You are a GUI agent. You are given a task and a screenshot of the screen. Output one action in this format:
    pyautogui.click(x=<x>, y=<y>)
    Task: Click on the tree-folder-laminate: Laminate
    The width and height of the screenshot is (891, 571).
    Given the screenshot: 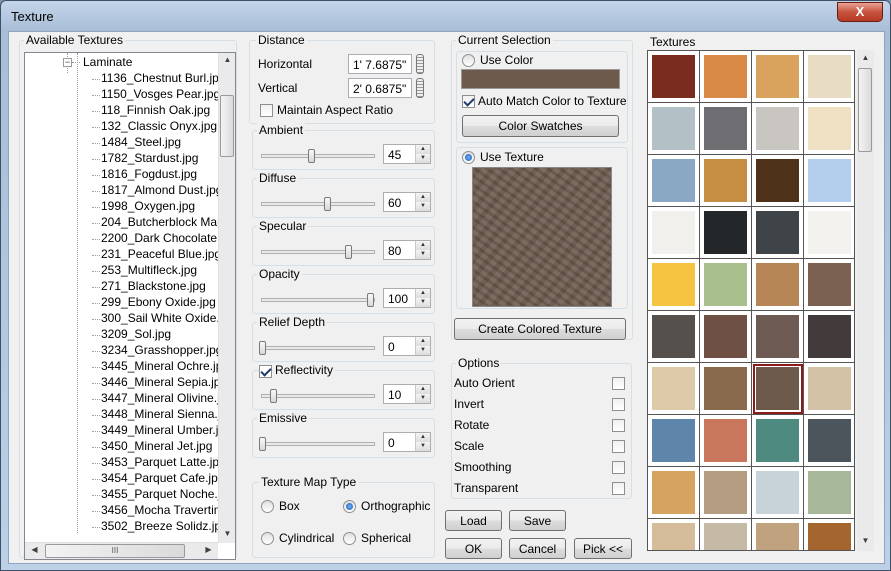 What is the action you would take?
    pyautogui.click(x=107, y=62)
    